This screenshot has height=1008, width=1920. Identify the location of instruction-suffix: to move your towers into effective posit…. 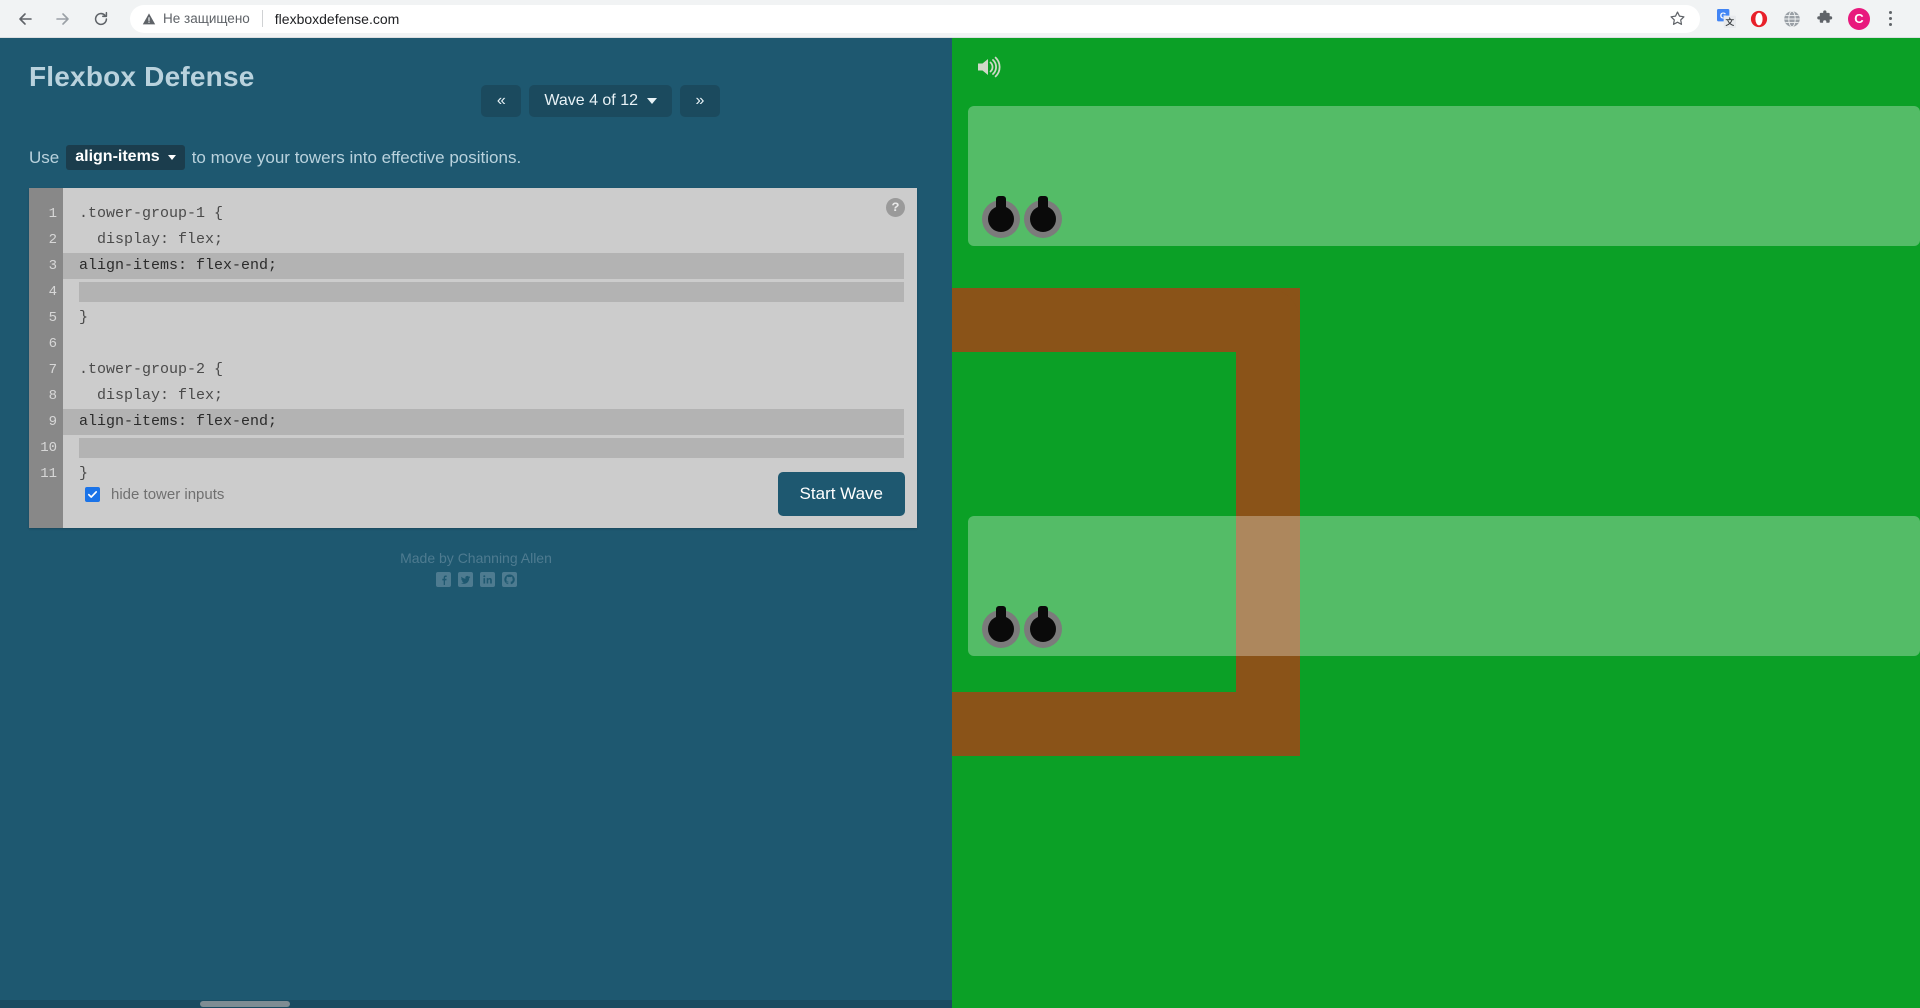
(356, 157).